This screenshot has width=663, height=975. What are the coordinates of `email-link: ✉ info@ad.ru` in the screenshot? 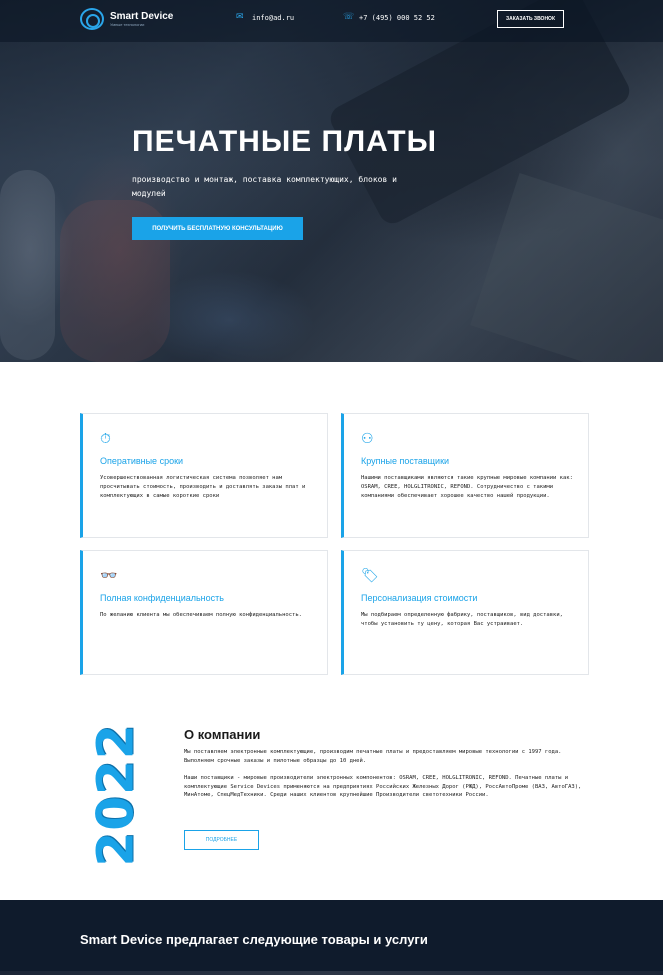 It's located at (265, 17).